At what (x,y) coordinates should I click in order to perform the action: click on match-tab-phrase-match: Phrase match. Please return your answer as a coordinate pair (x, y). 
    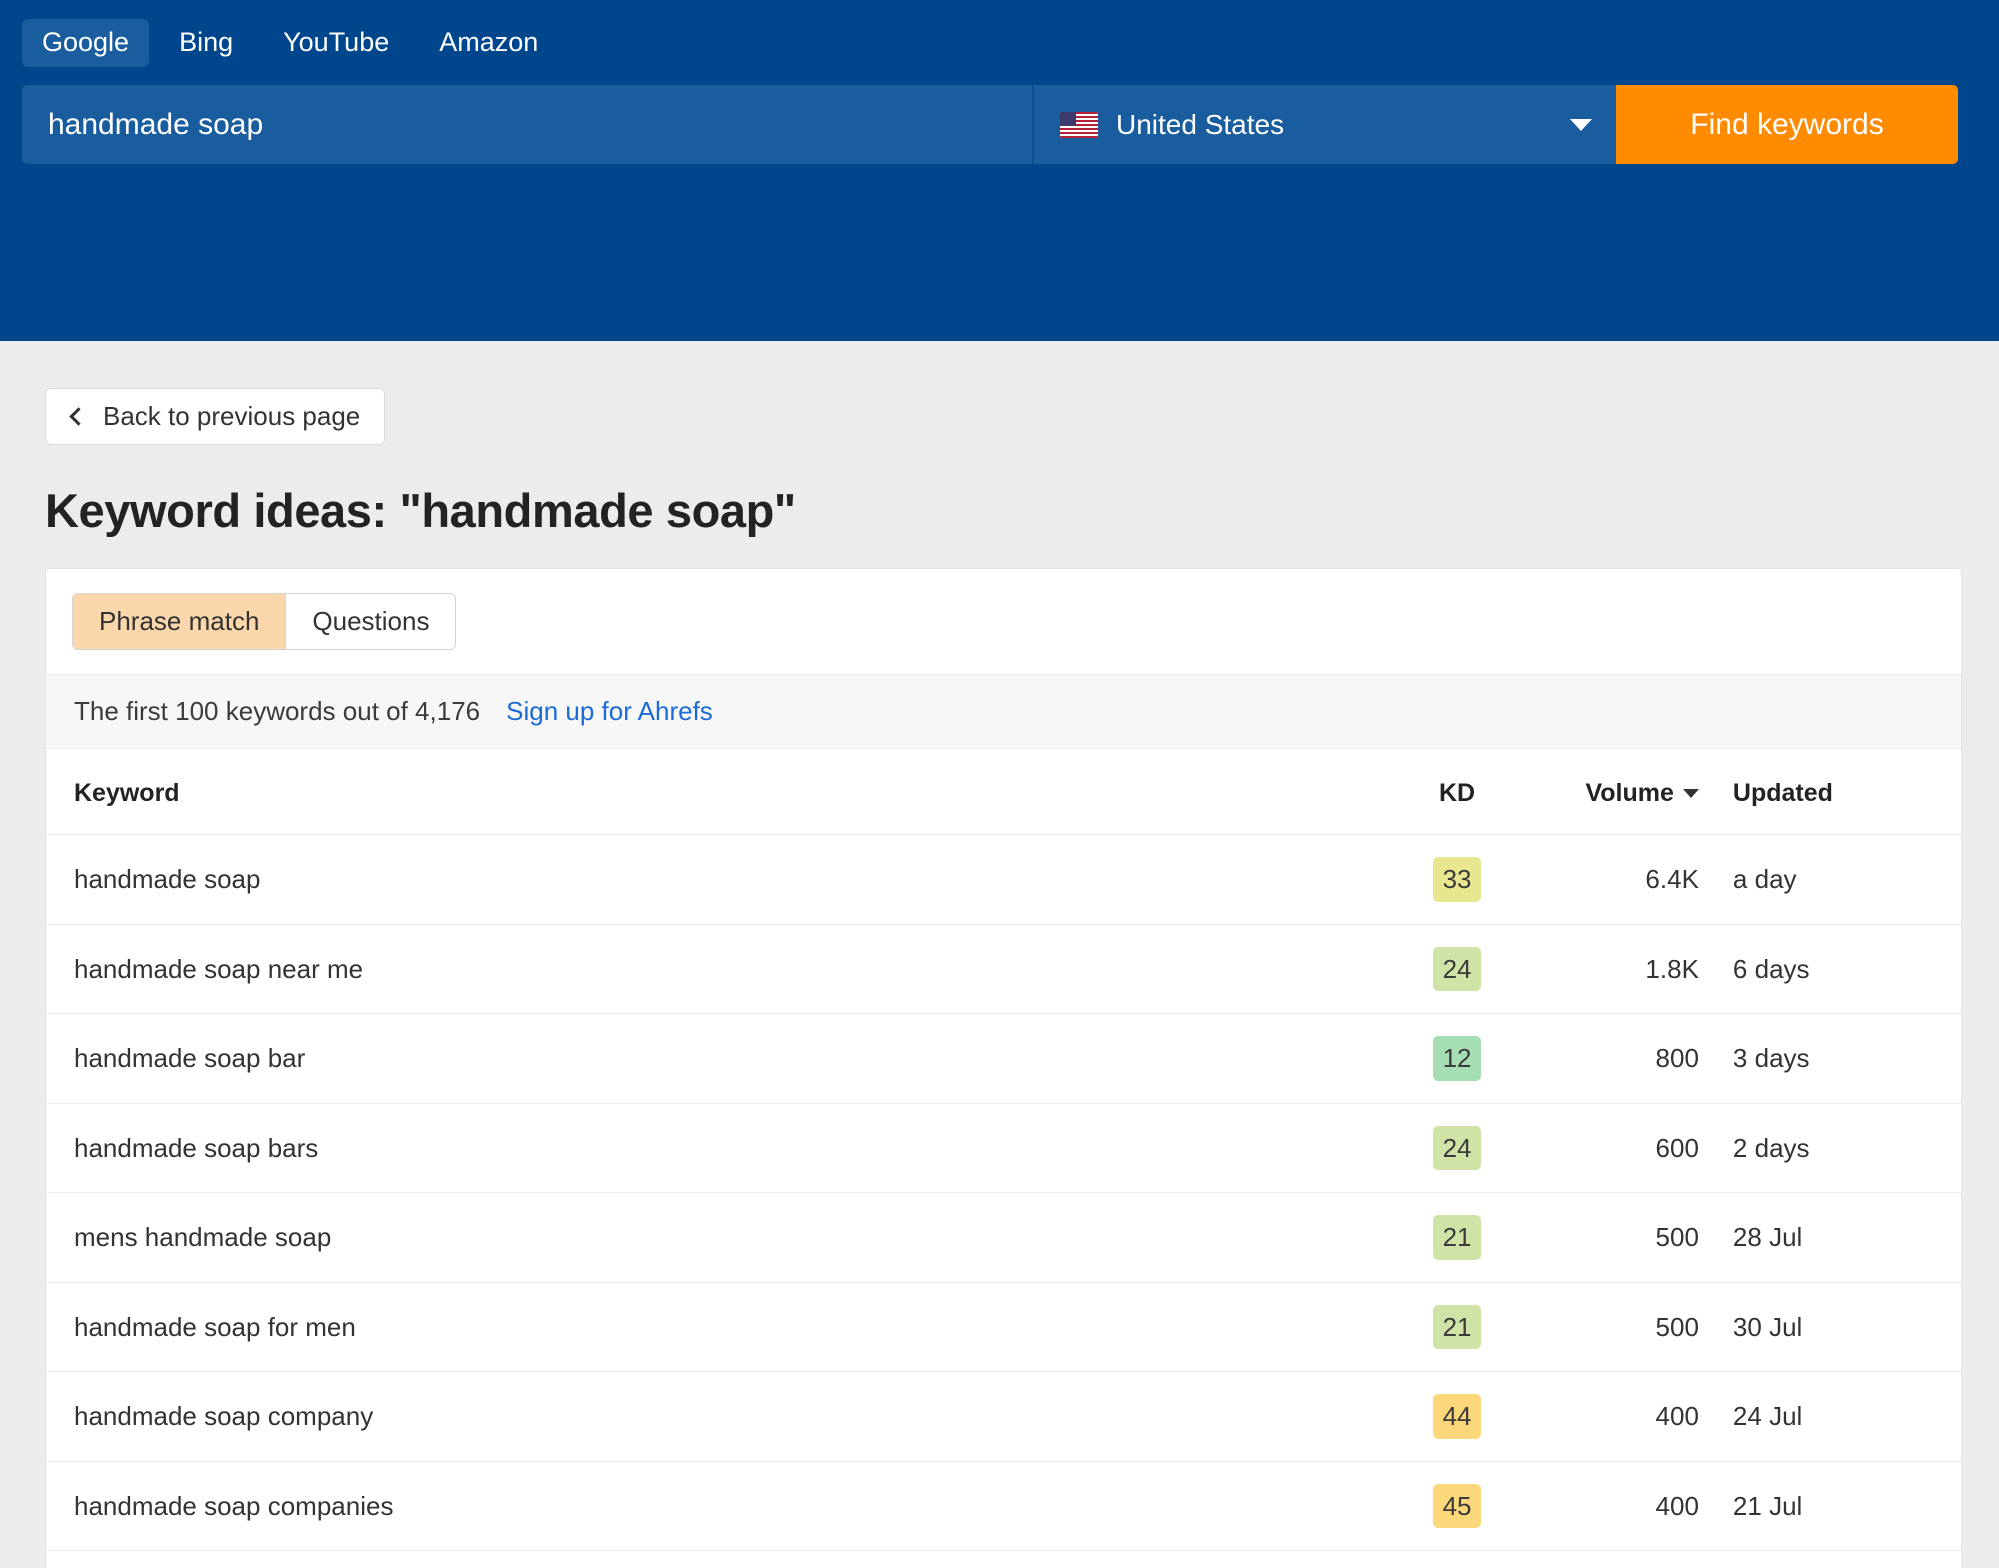
    Looking at the image, I should click on (179, 621).